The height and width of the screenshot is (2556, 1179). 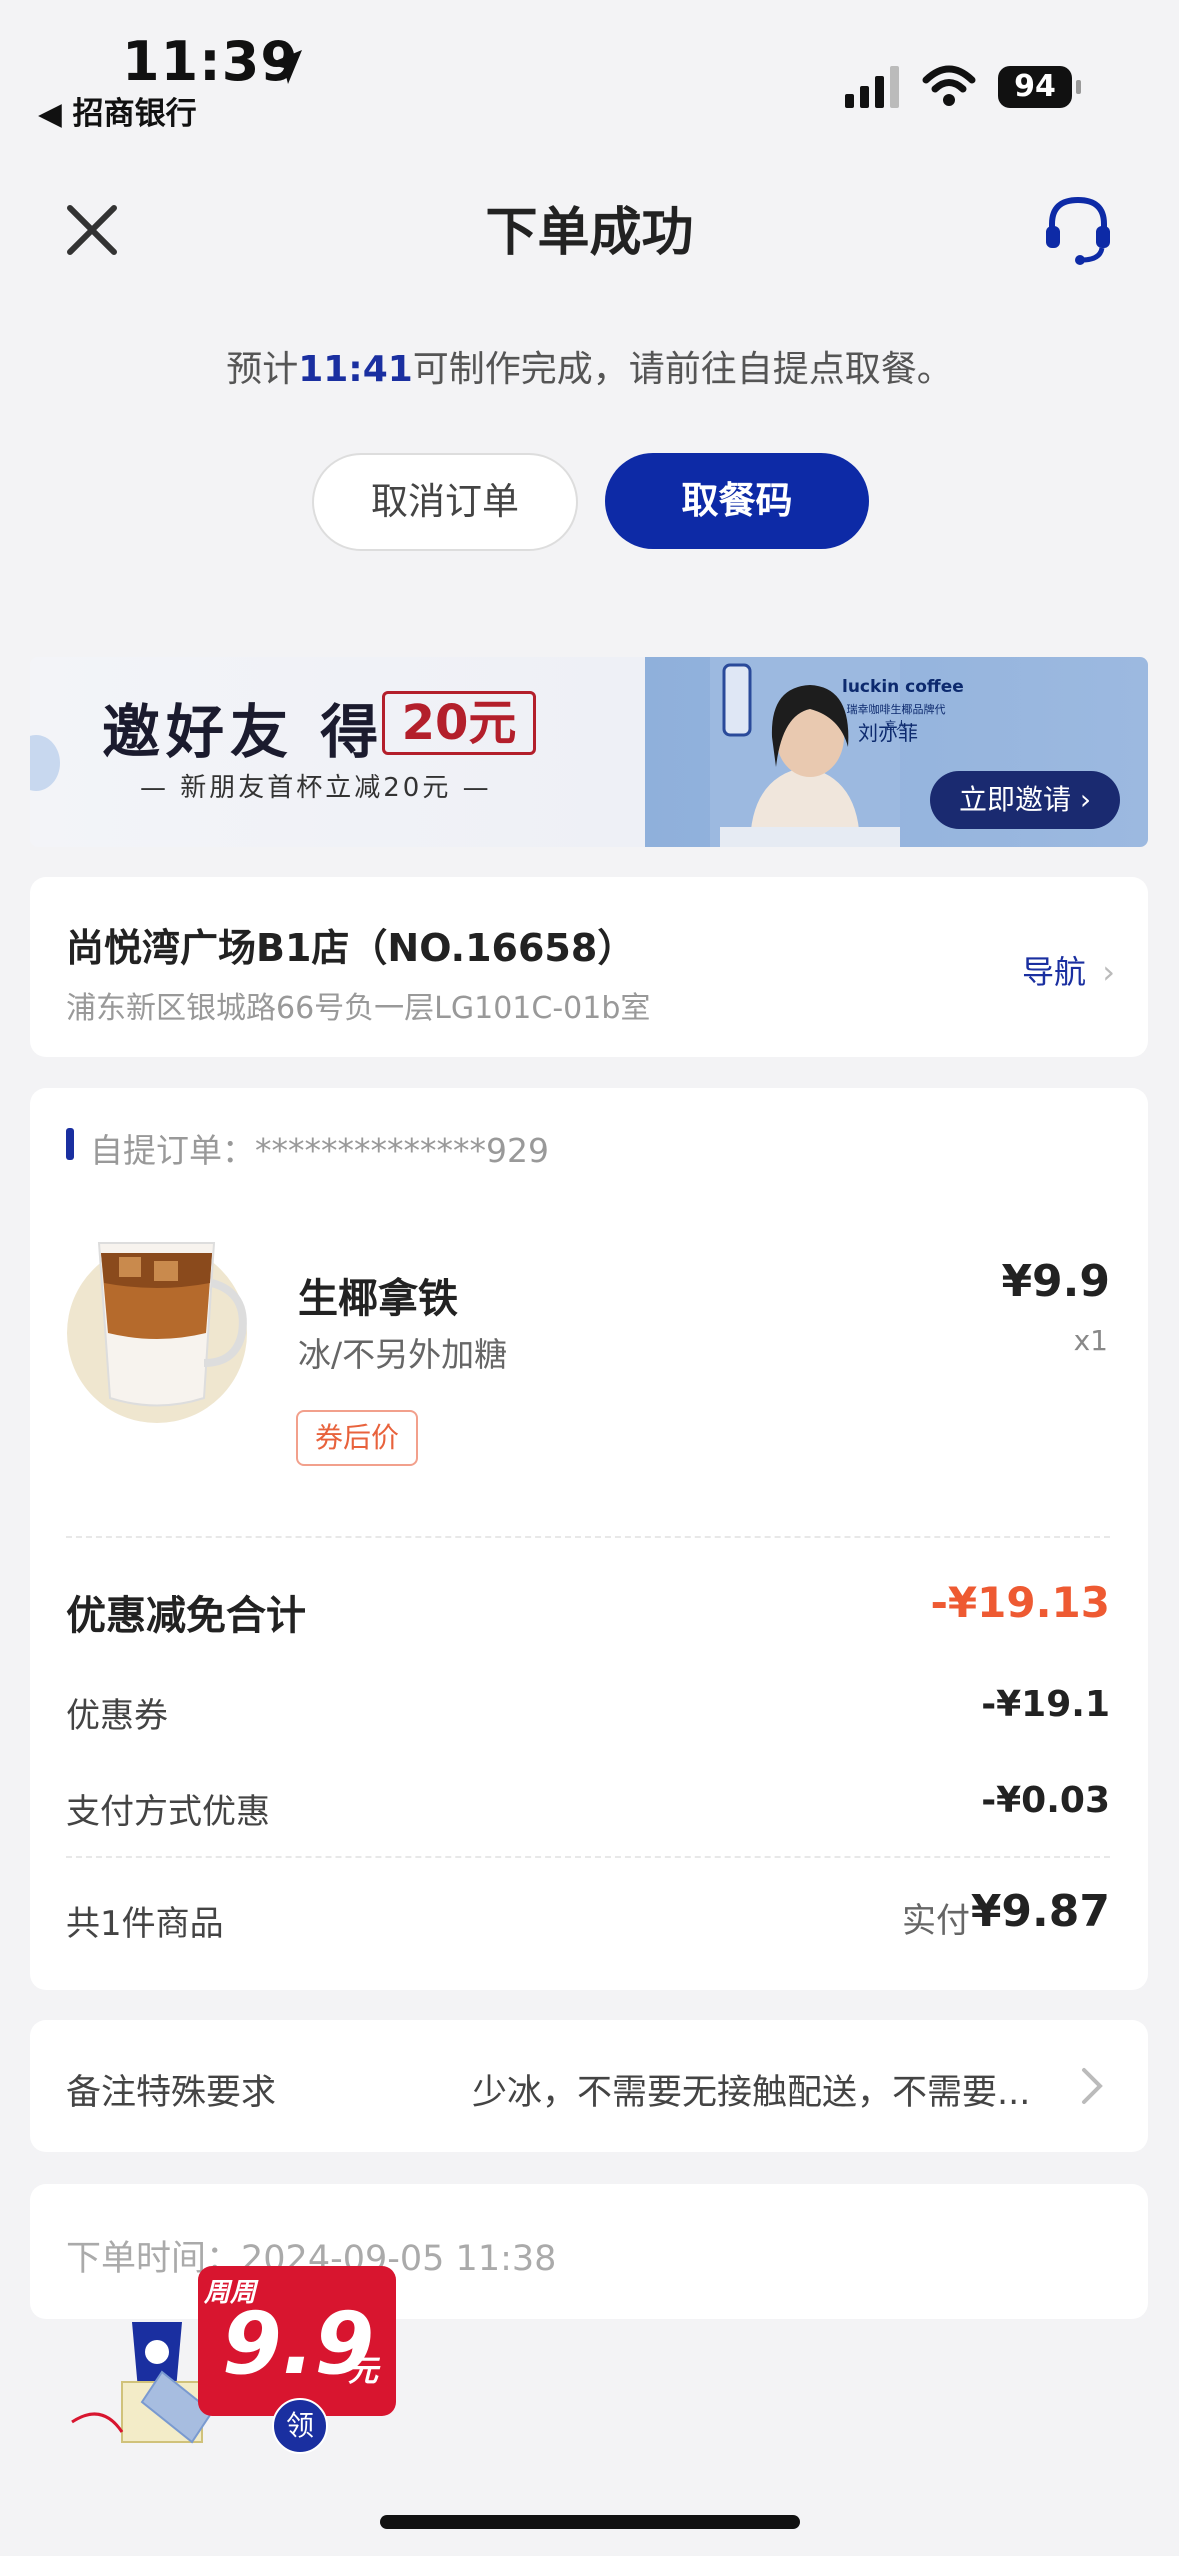 I want to click on navigate-link: 导航 ›, so click(x=1068, y=970).